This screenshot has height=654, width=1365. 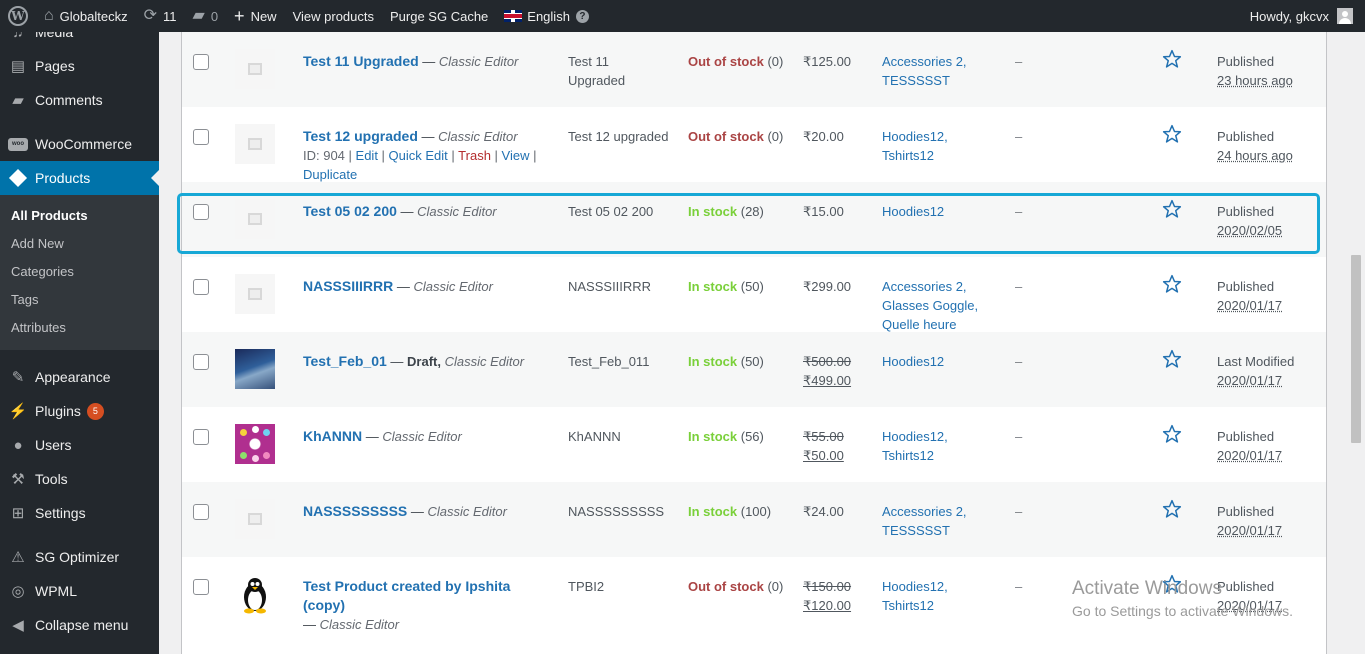 What do you see at coordinates (361, 61) in the screenshot?
I see `product-name-link: Test 11 Upgraded` at bounding box center [361, 61].